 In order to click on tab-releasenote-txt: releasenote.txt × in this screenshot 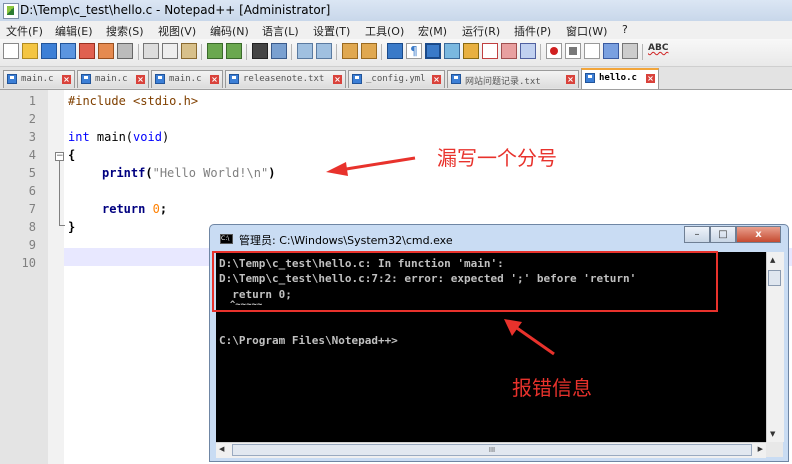, I will do `click(285, 79)`.